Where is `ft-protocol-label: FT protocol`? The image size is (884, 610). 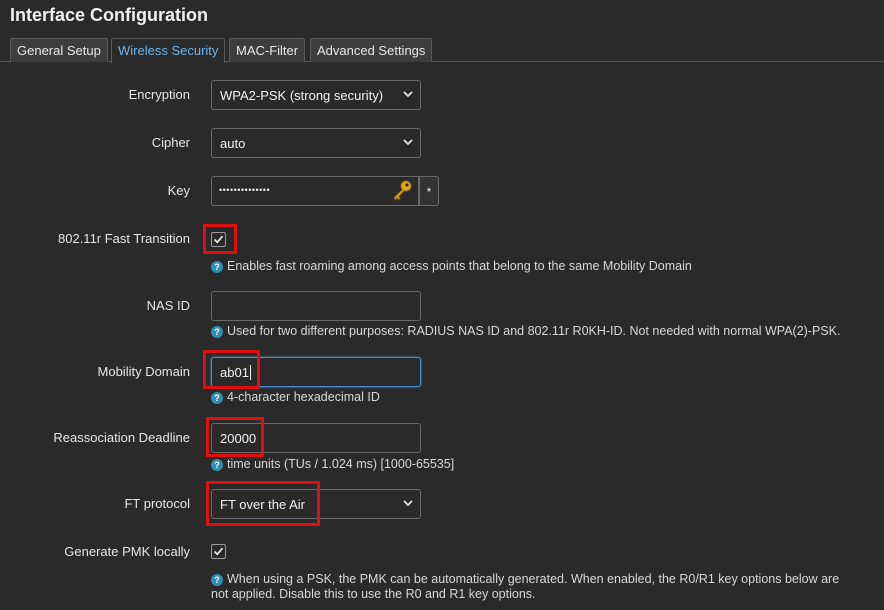
ft-protocol-label: FT protocol is located at coordinates (157, 503).